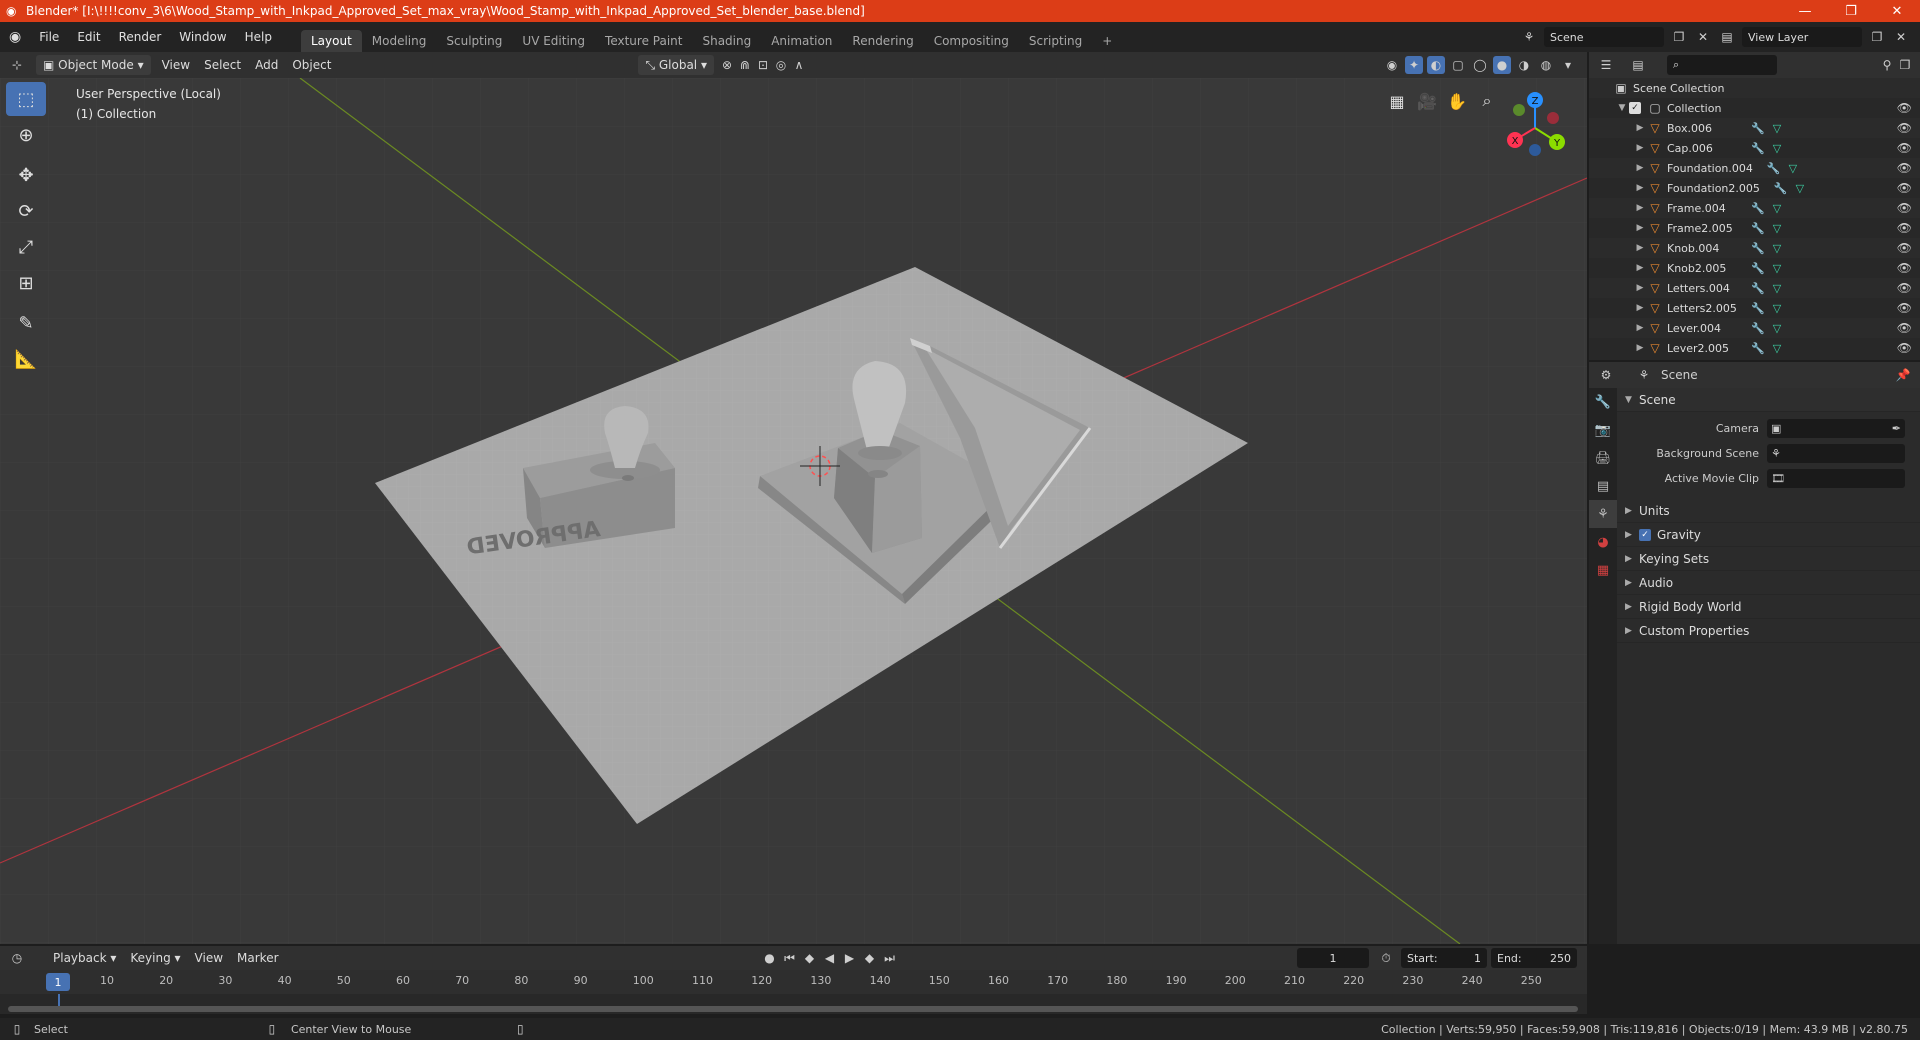  What do you see at coordinates (1754, 88) in the screenshot?
I see `outliner-scene-collection: ▣ Scene Collection` at bounding box center [1754, 88].